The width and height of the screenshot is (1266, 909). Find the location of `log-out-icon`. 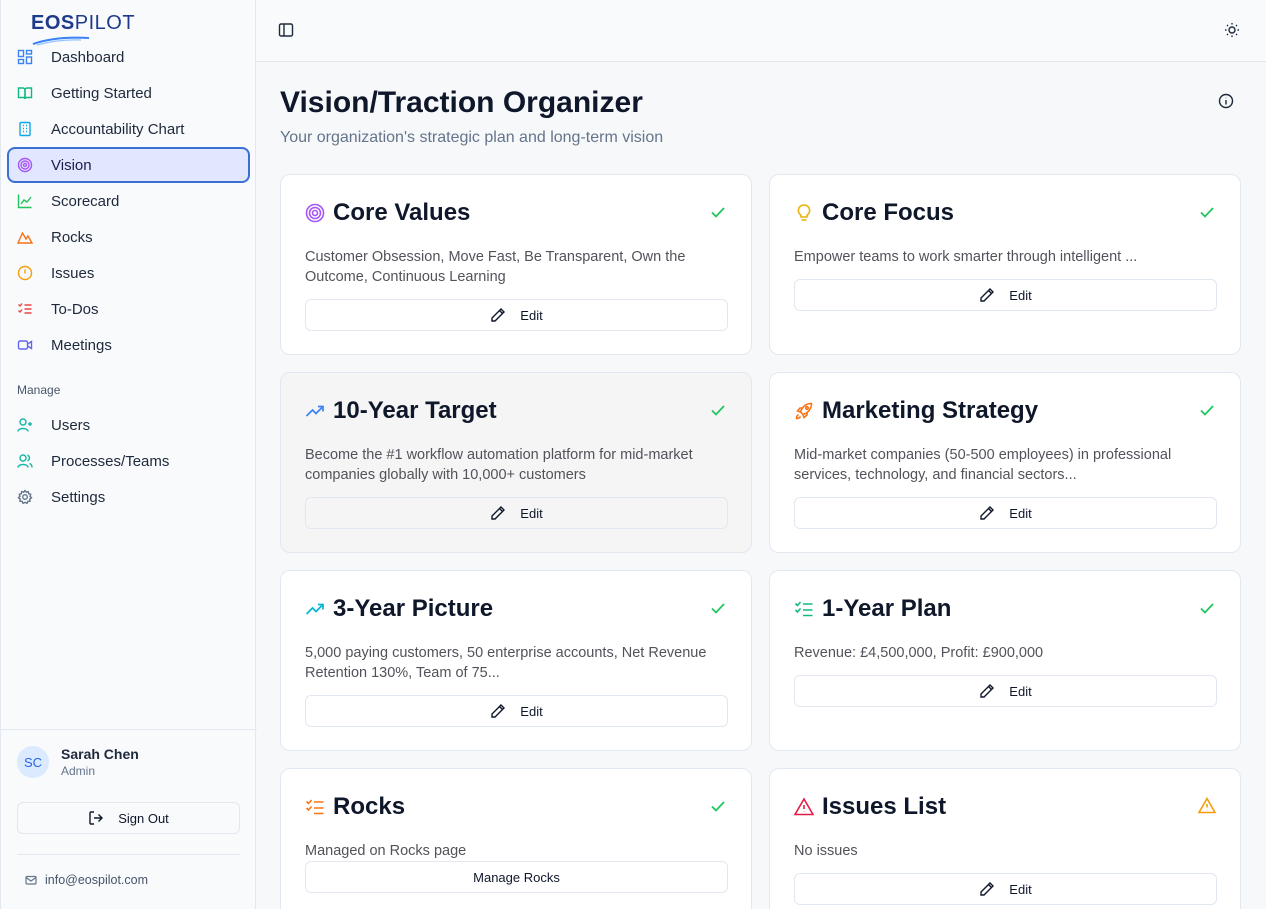

log-out-icon is located at coordinates (96, 818).